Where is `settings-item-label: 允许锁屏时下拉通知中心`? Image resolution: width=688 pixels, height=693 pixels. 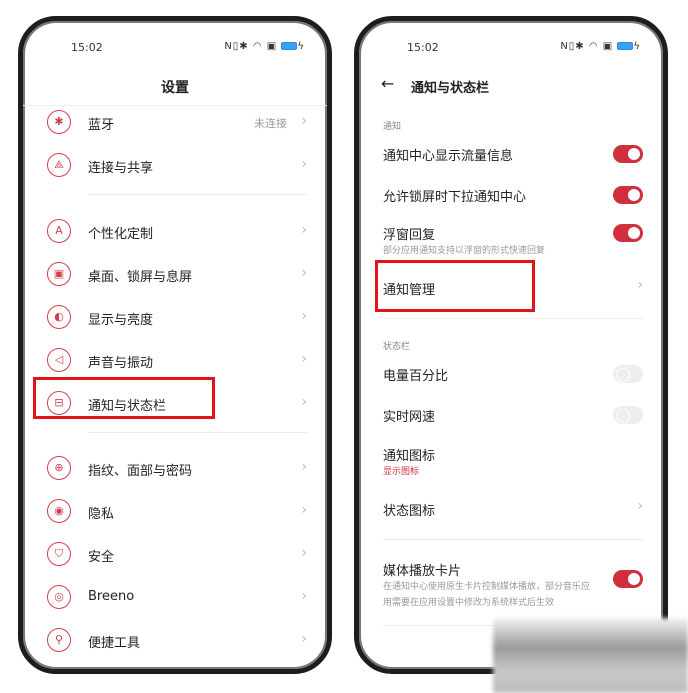 settings-item-label: 允许锁屏时下拉通知中心 is located at coordinates (455, 197).